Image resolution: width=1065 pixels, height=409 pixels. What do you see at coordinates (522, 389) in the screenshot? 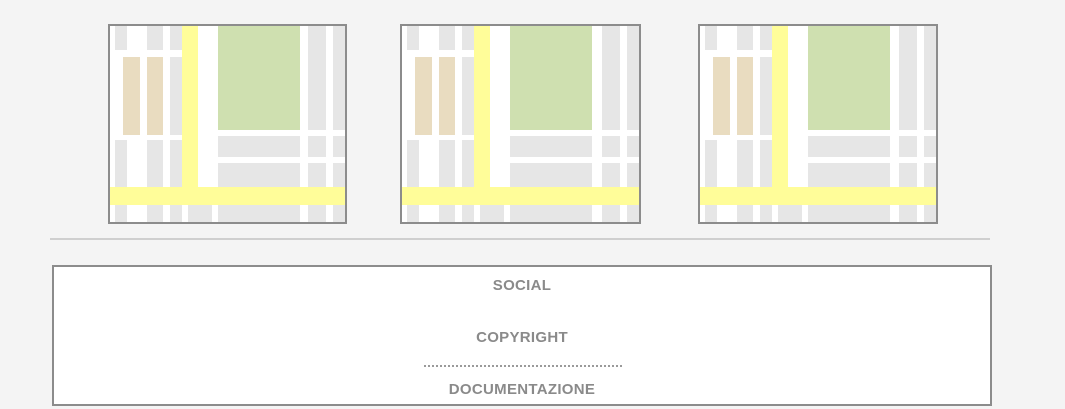
I see `documentation-link: DOCUMENTAZIONE` at bounding box center [522, 389].